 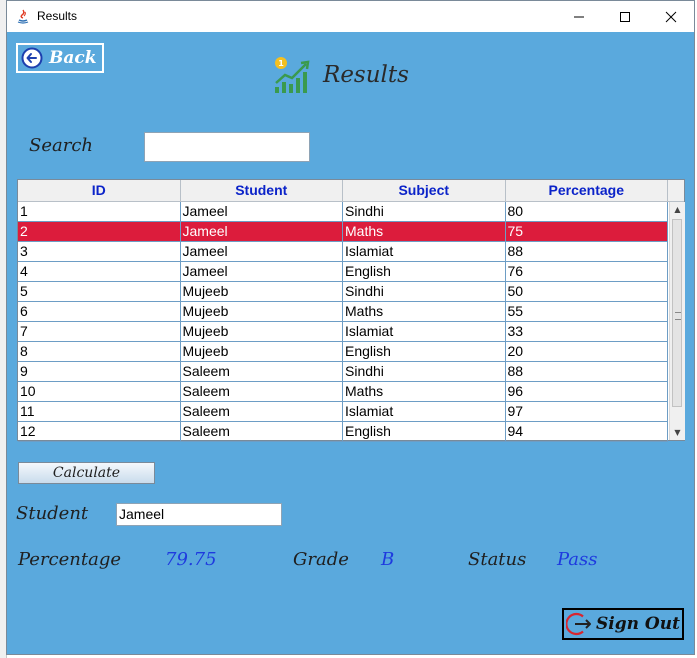 I want to click on table-row: 9 Saleem Sindhi 88, so click(x=343, y=372).